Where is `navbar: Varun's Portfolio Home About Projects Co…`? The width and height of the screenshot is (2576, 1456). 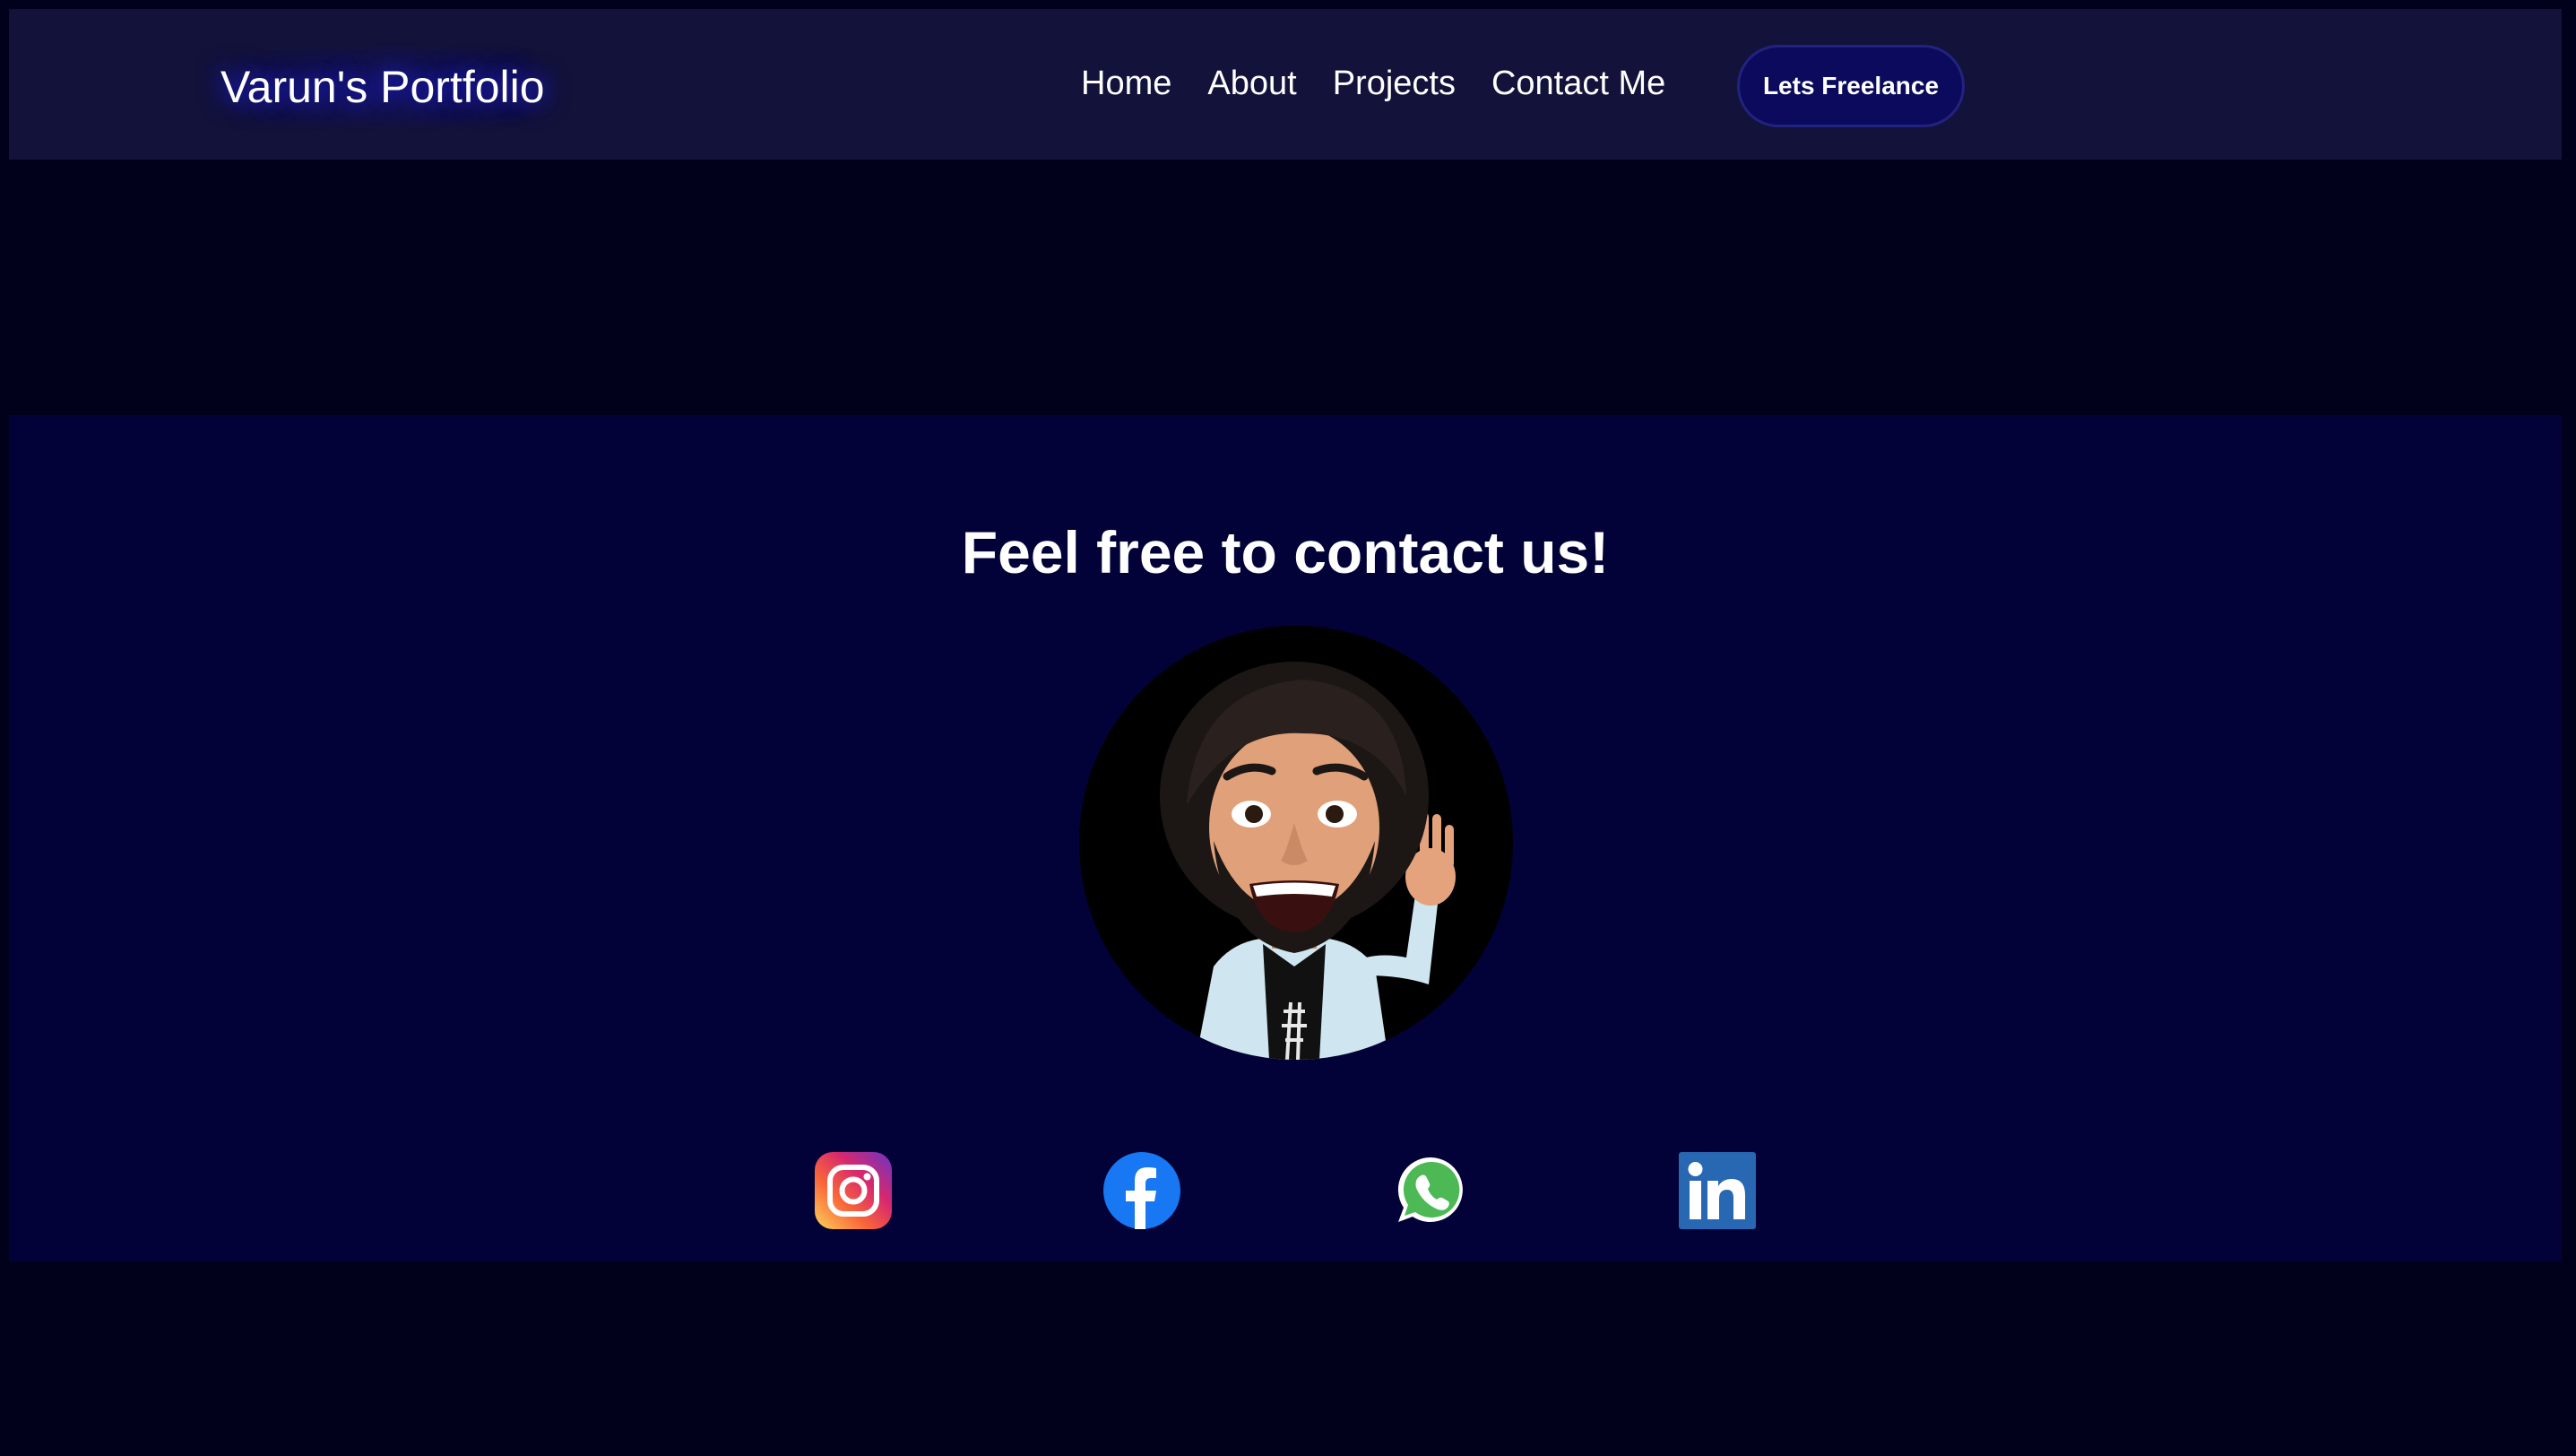 navbar: Varun's Portfolio Home About Projects Co… is located at coordinates (1285, 84).